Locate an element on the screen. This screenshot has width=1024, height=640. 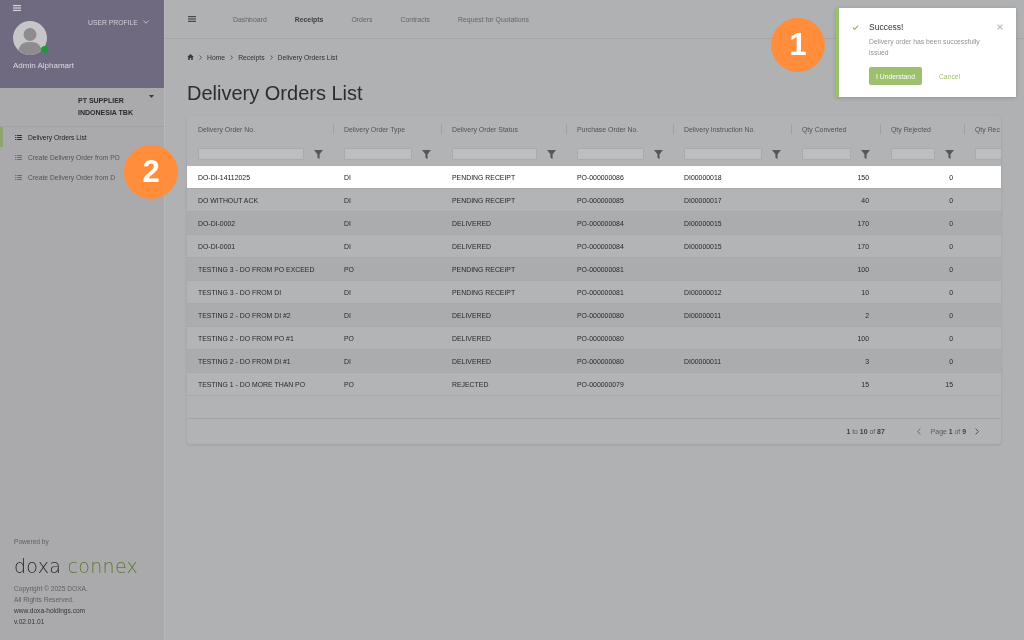
avatar-icon is located at coordinates (30, 38).